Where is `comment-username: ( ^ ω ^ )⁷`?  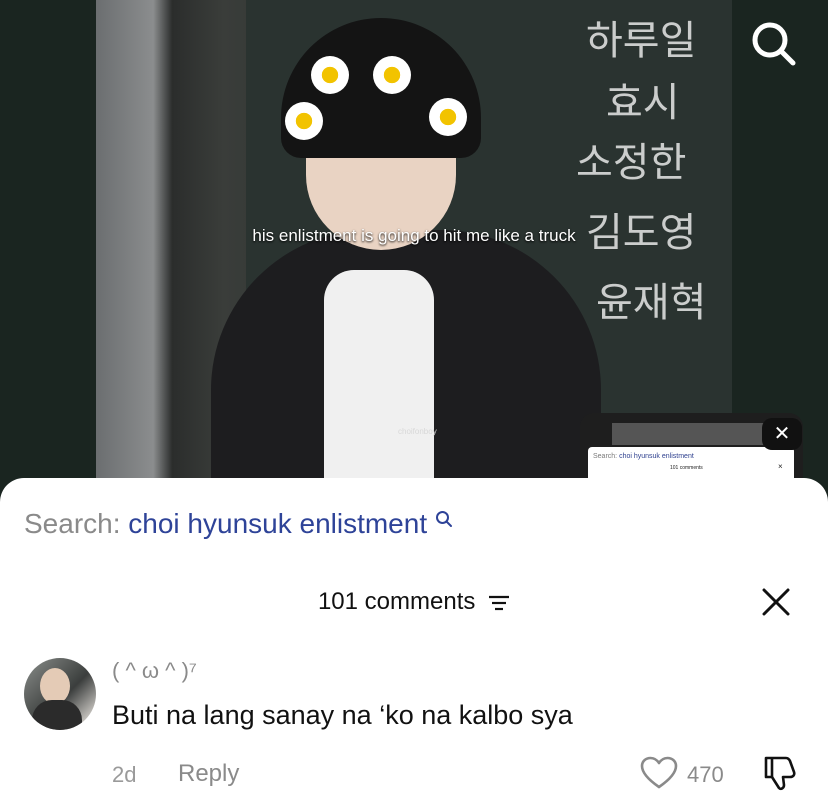 comment-username: ( ^ ω ^ )⁷ is located at coordinates (154, 671).